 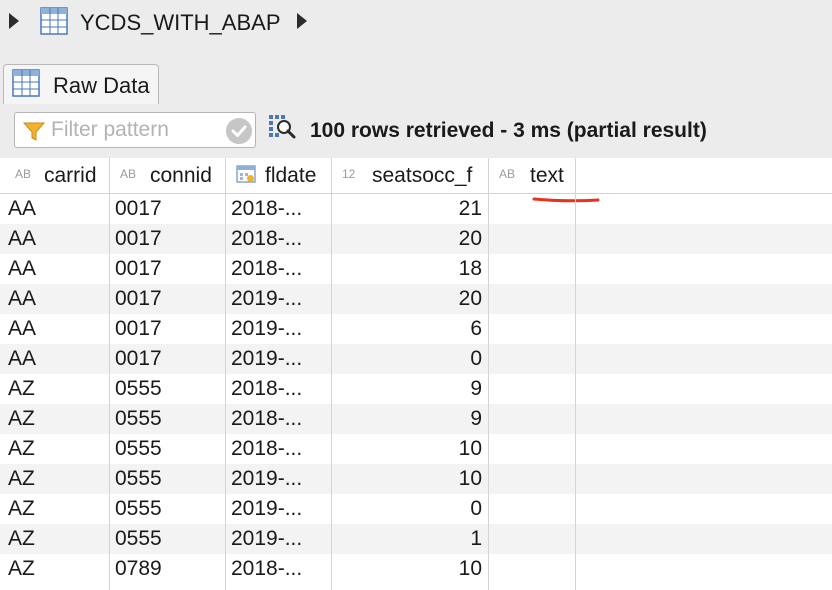 What do you see at coordinates (410, 329) in the screenshot?
I see `cell-seatsocc-f: 6` at bounding box center [410, 329].